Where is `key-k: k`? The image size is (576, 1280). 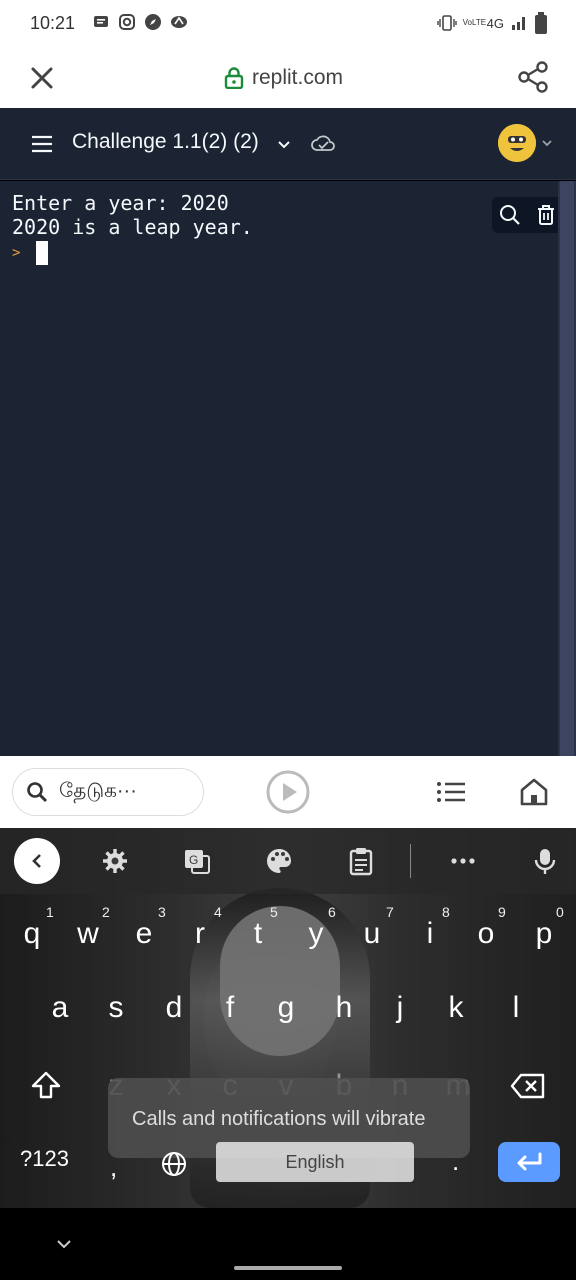
key-k: k is located at coordinates (456, 1008).